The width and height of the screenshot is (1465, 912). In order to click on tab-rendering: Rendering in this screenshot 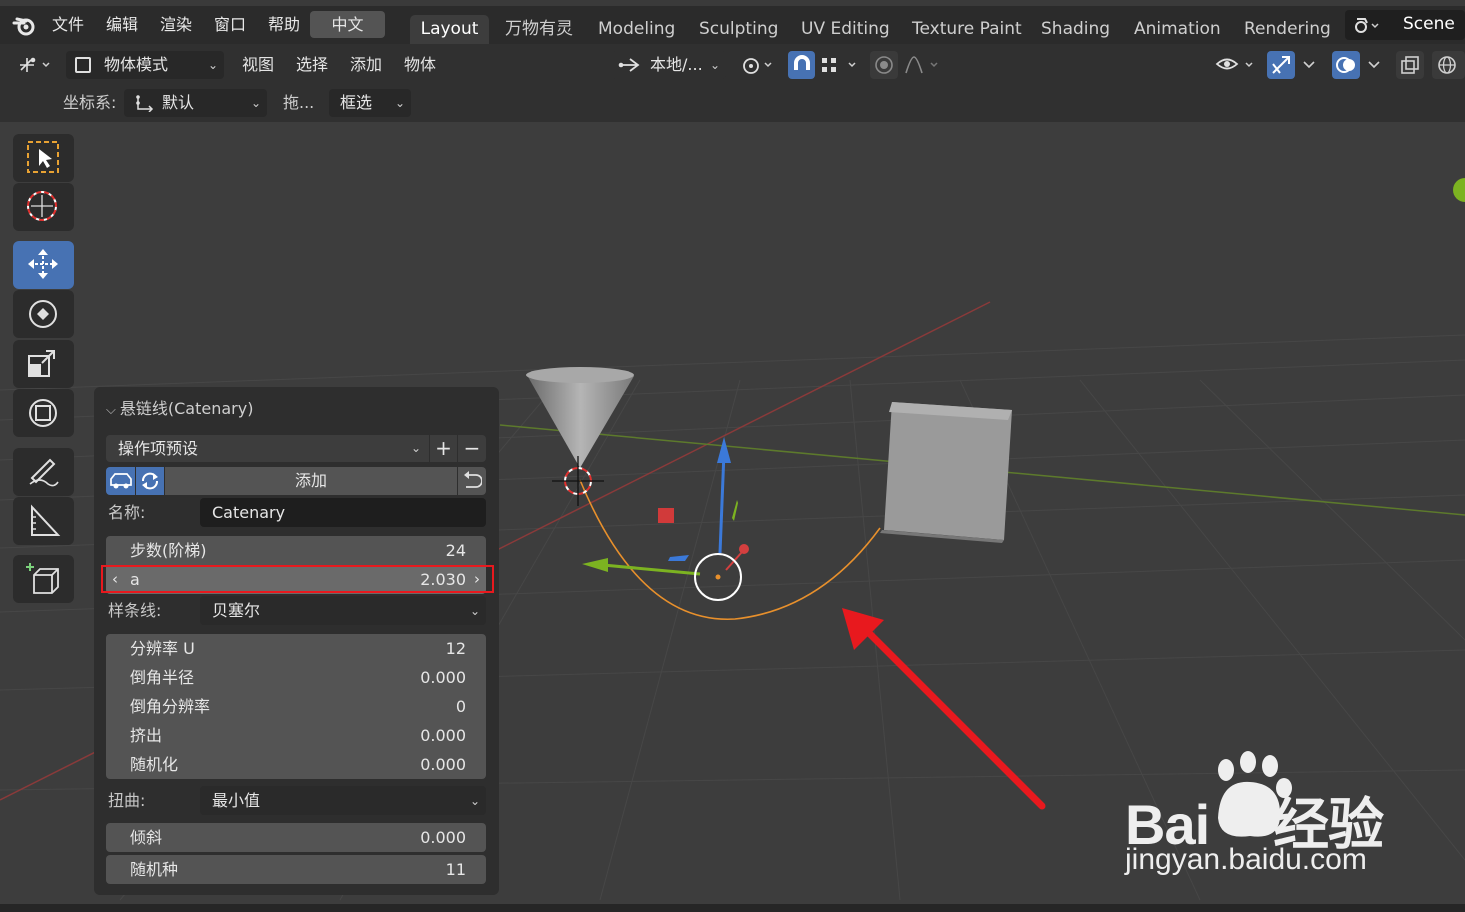, I will do `click(1287, 30)`.